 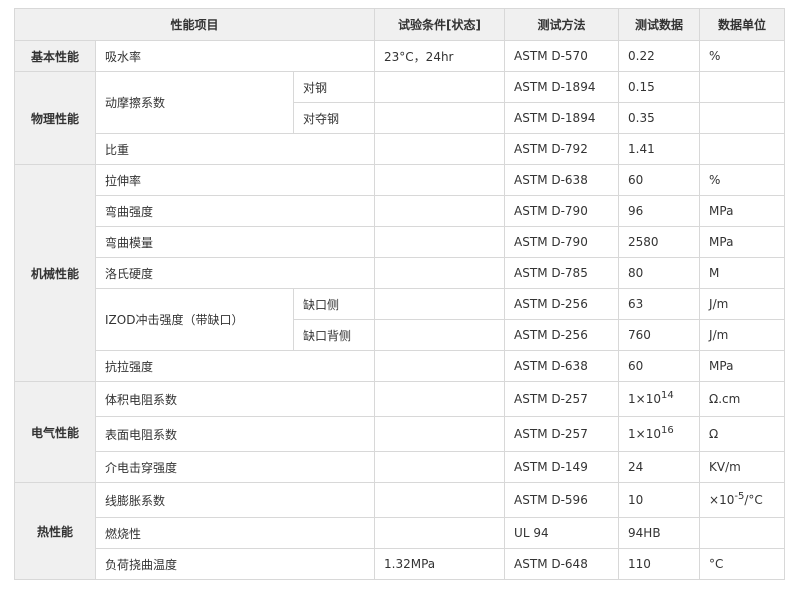 What do you see at coordinates (235, 500) in the screenshot?
I see `item-cell: 线膨胀系数` at bounding box center [235, 500].